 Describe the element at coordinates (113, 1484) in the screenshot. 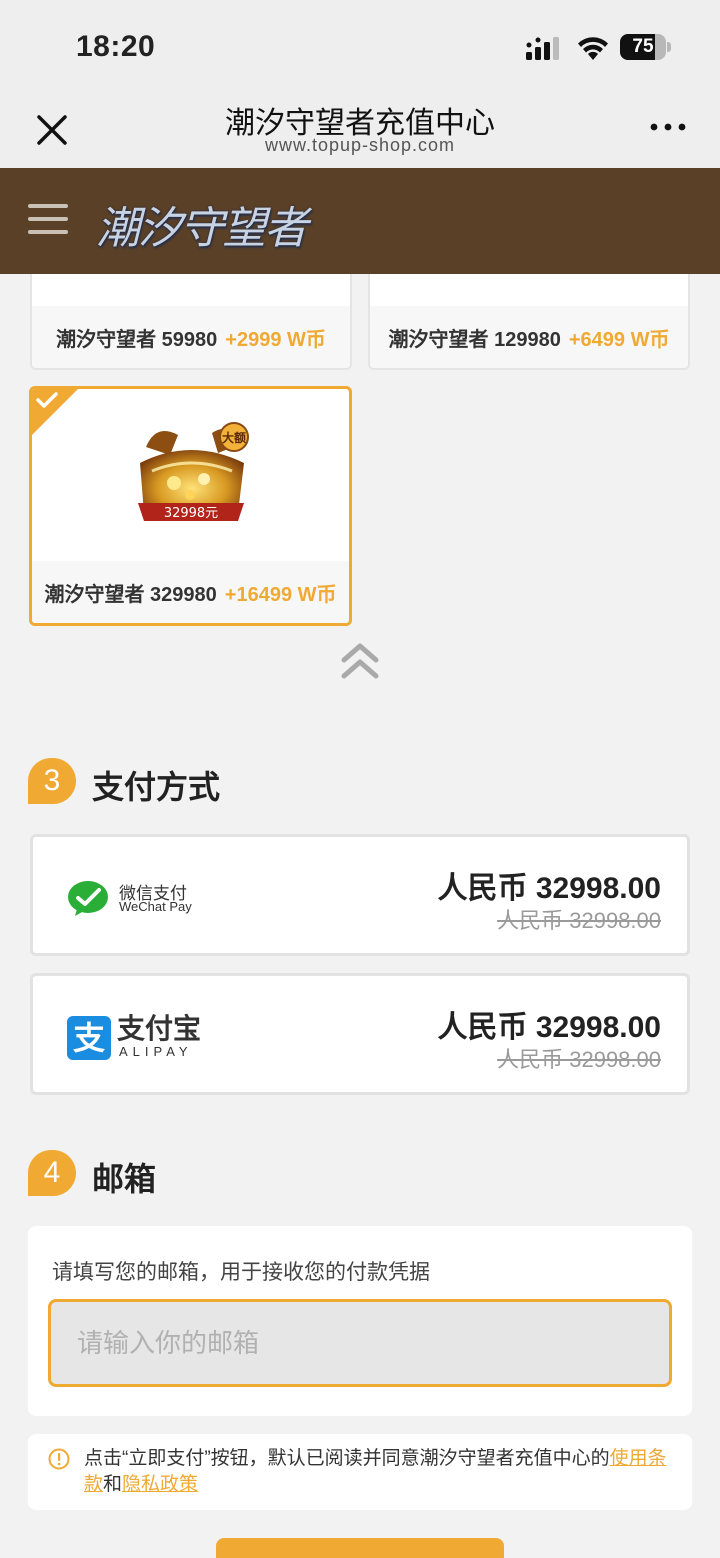

I see `notice-and: 和` at that location.